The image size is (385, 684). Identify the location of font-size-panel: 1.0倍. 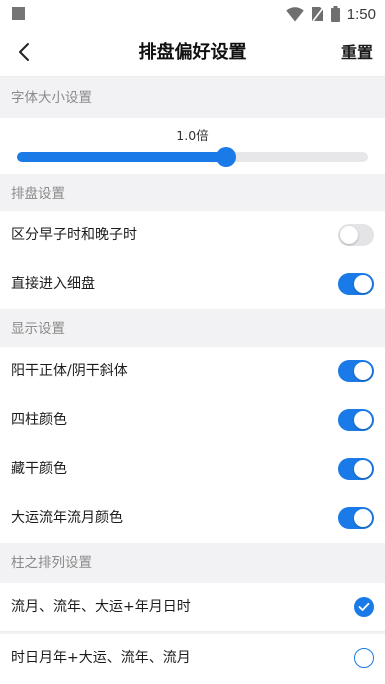
(192, 146).